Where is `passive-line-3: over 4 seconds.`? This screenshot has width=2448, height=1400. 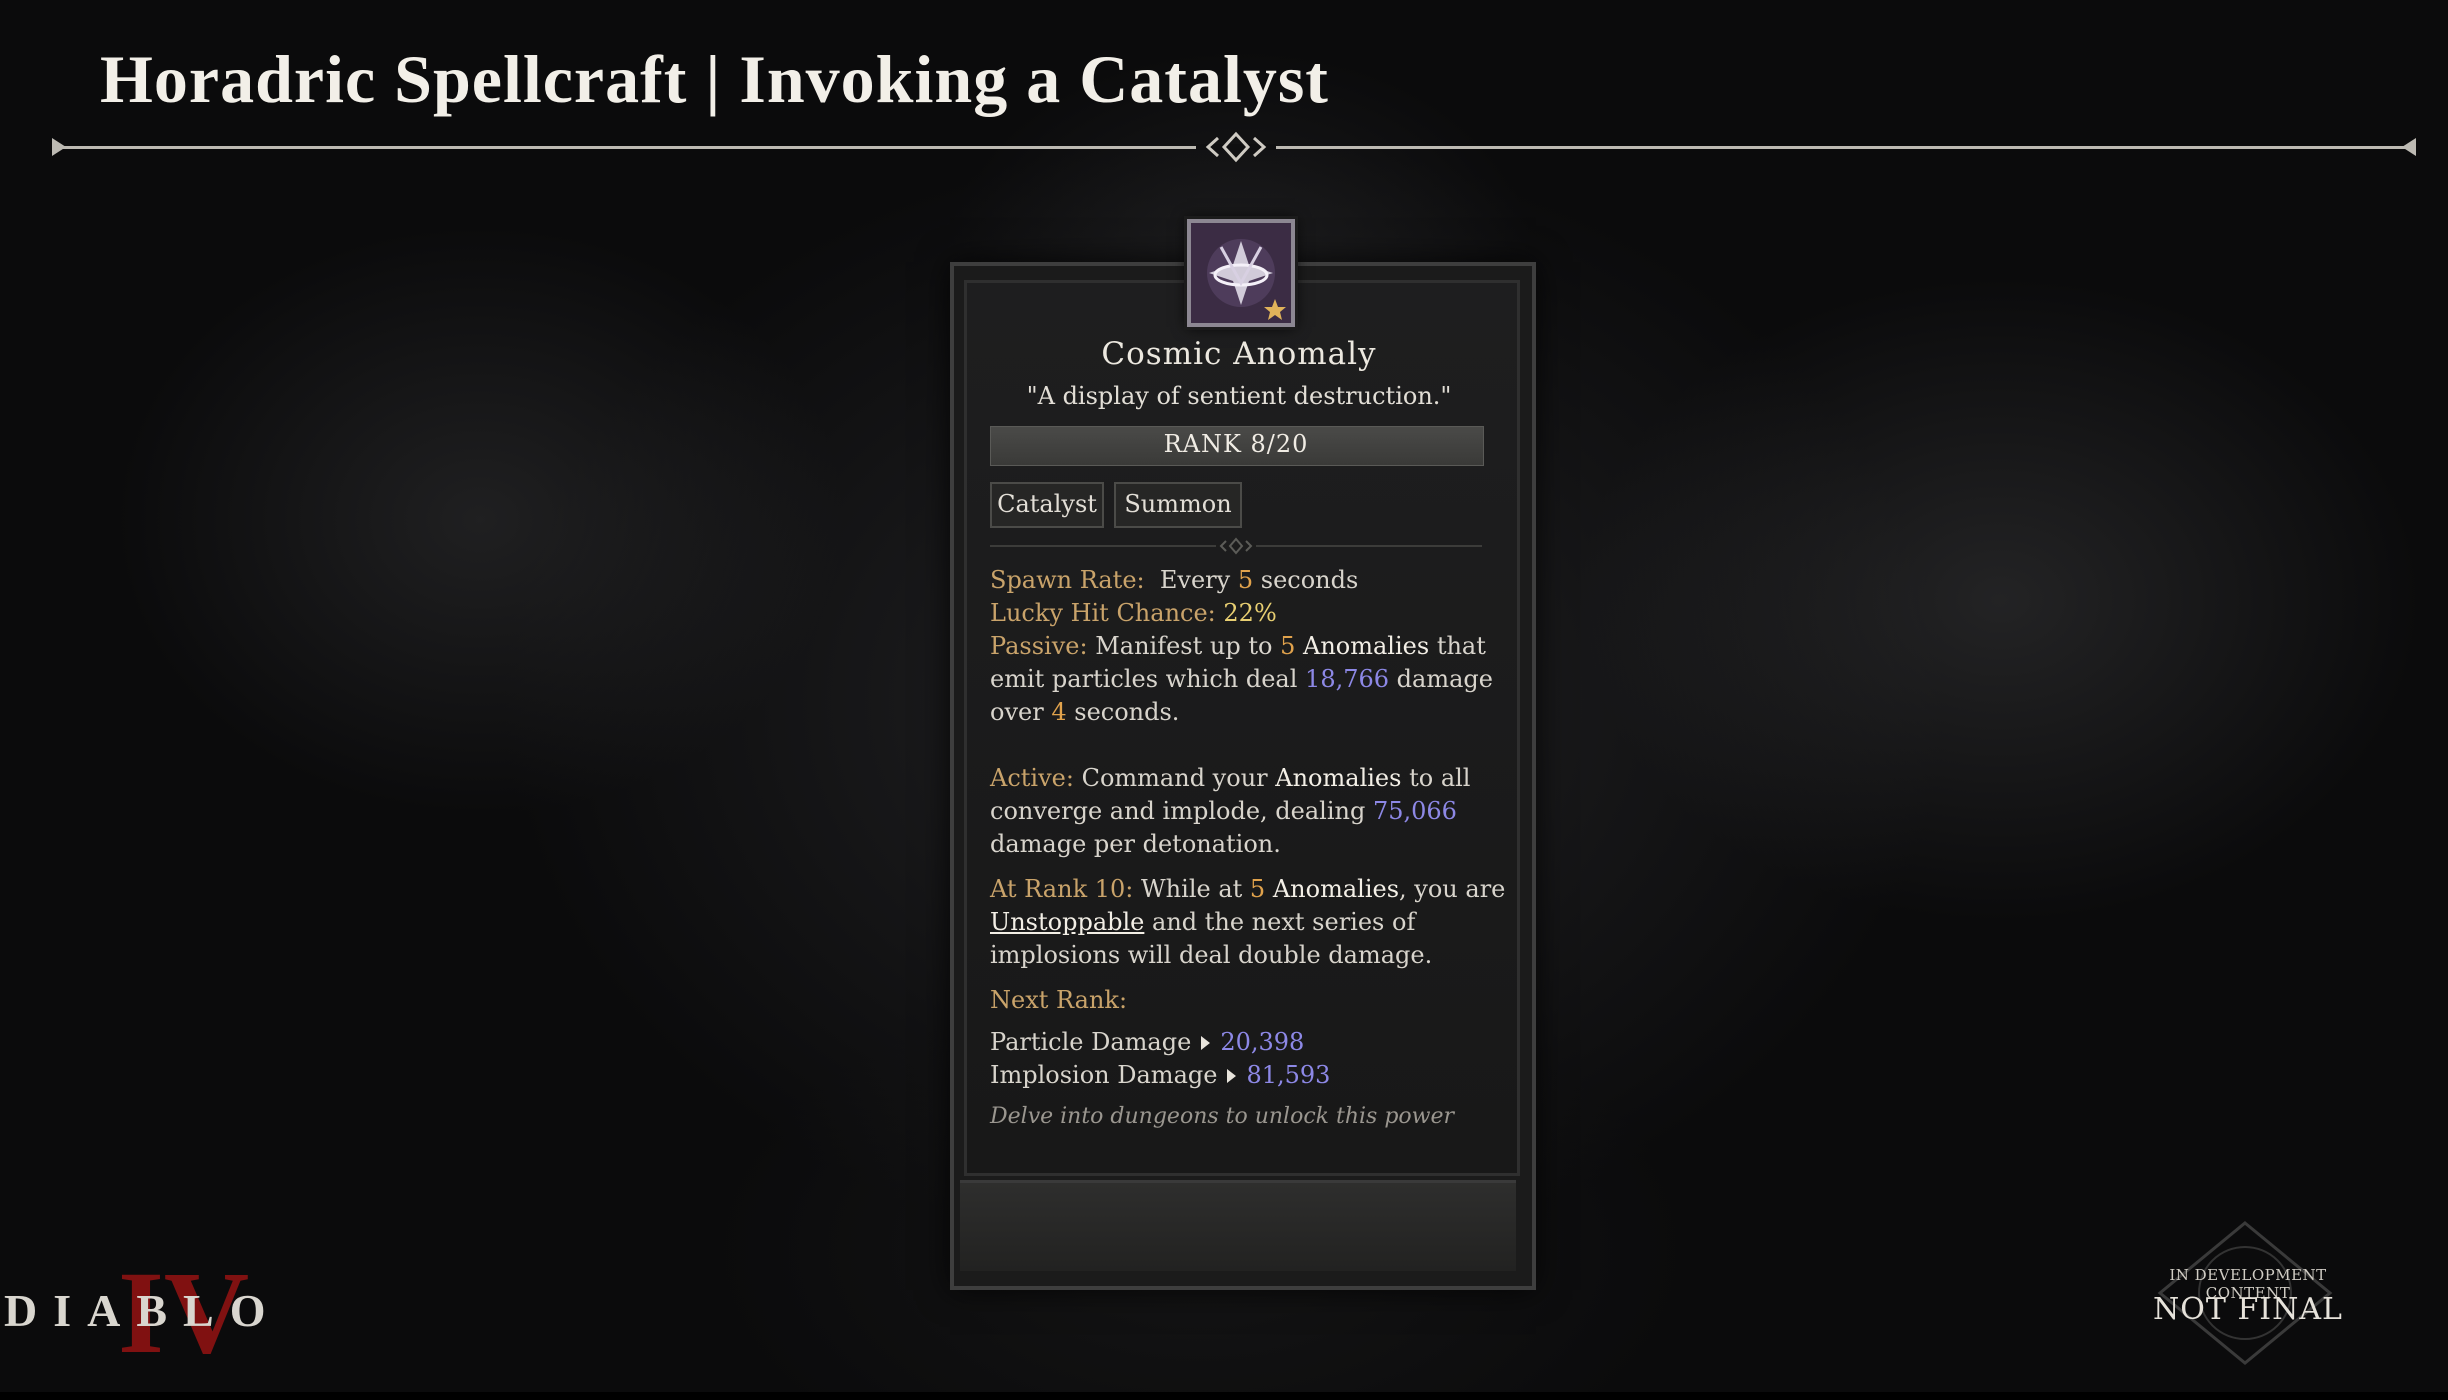
passive-line-3: over 4 seconds. is located at coordinates (1084, 712).